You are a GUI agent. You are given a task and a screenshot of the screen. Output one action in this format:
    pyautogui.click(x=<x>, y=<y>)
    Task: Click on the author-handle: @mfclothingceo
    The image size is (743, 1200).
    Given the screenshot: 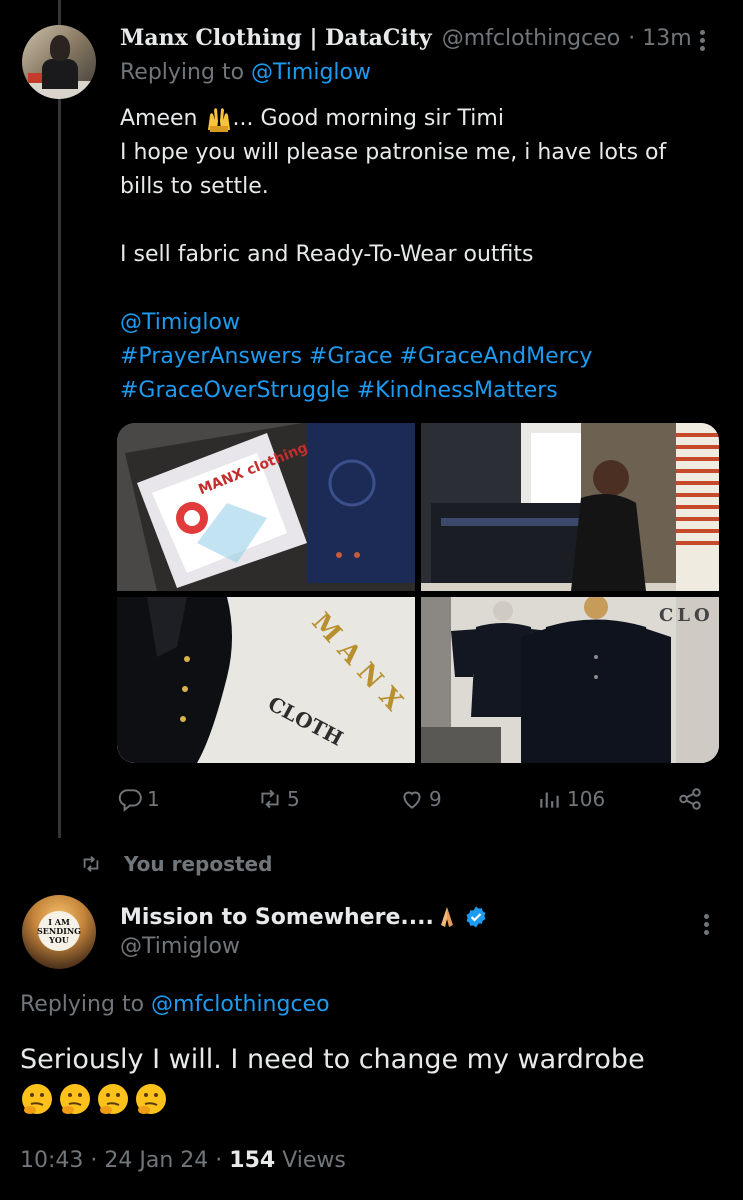 What is the action you would take?
    pyautogui.click(x=531, y=38)
    